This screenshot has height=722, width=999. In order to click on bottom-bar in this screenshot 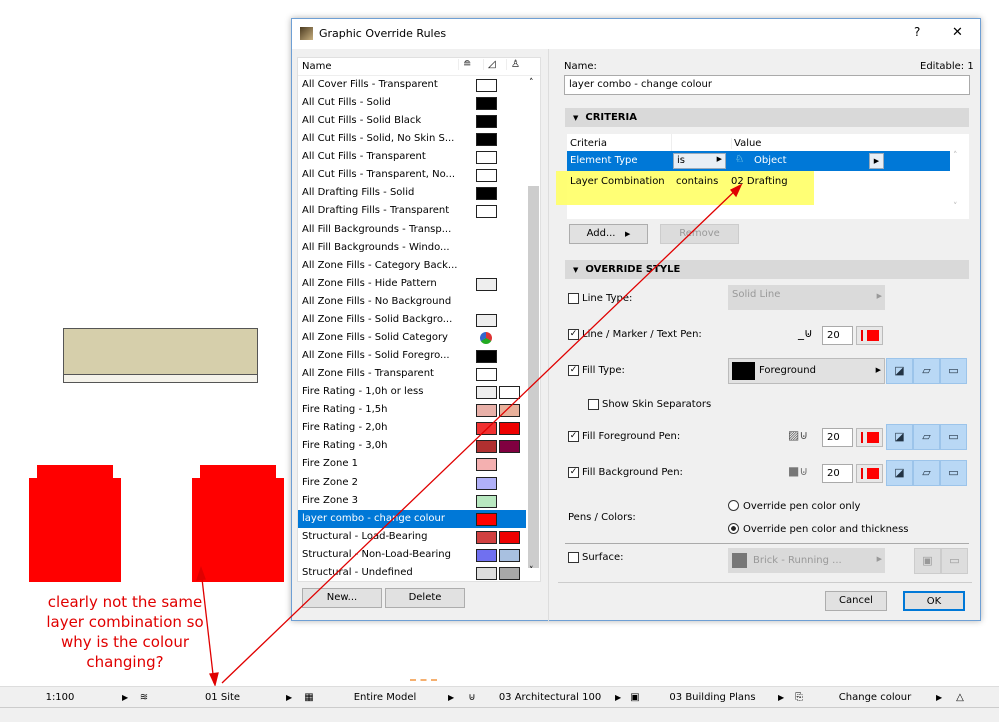, I will do `click(499, 715)`.